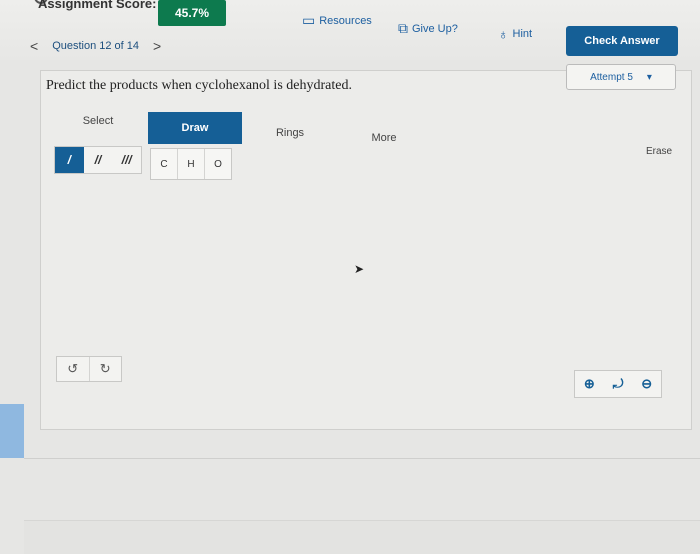  What do you see at coordinates (195, 128) in the screenshot?
I see `tab-draw: Draw` at bounding box center [195, 128].